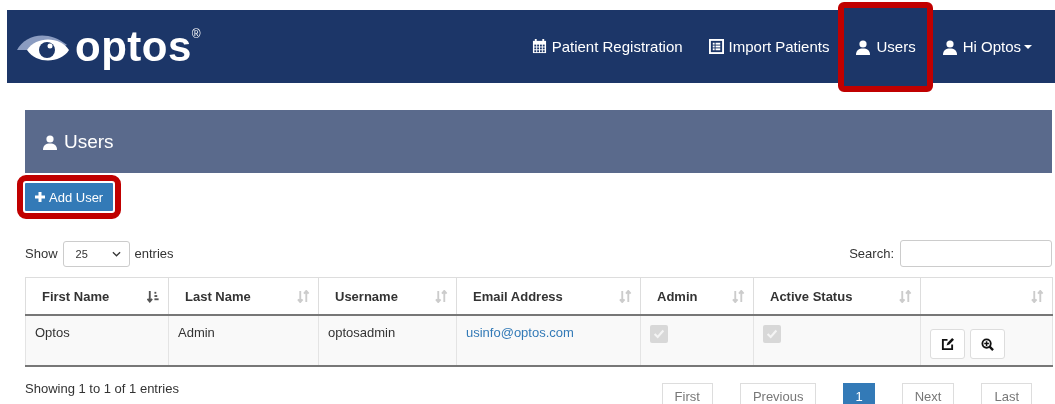 Image resolution: width=1055 pixels, height=404 pixels. Describe the element at coordinates (116, 253) in the screenshot. I see `chevron-down-icon` at that location.